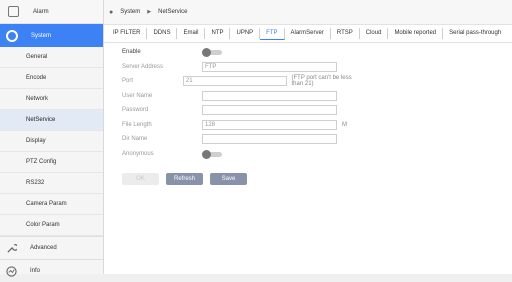 The image size is (512, 282). I want to click on port-label: Port, so click(128, 81).